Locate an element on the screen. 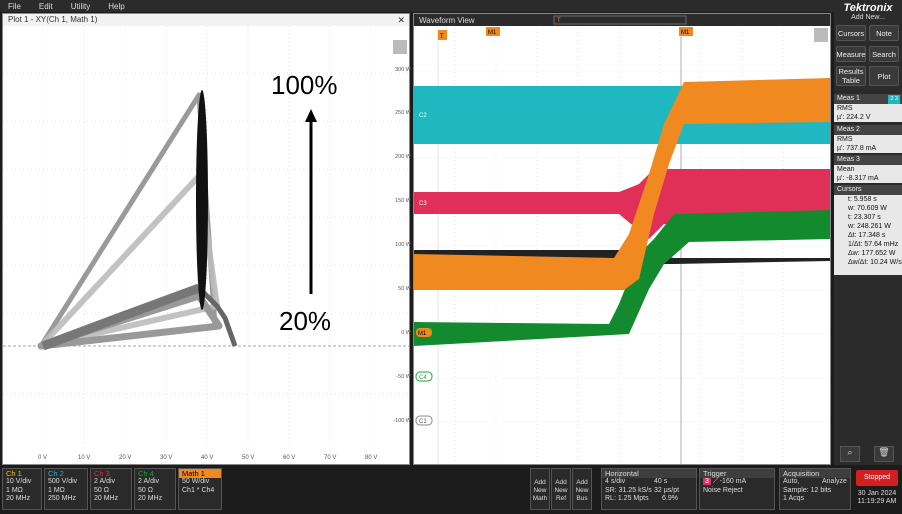 The height and width of the screenshot is (514, 902). y-tick: -50 W is located at coordinates (403, 377).